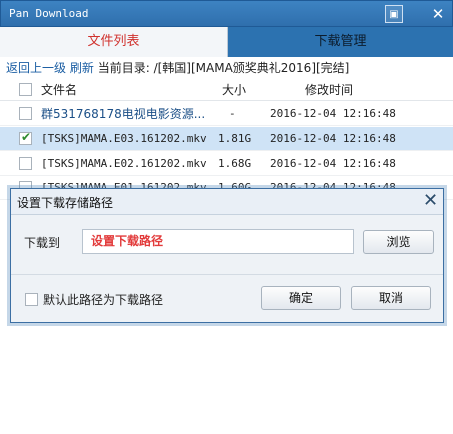 Image resolution: width=453 pixels, height=434 pixels. I want to click on table-header: 文件名 大小 修改时间, so click(226, 90).